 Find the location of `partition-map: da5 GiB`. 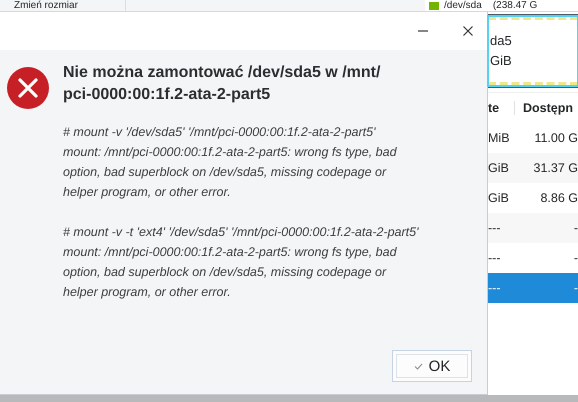

partition-map: da5 GiB is located at coordinates (533, 51).